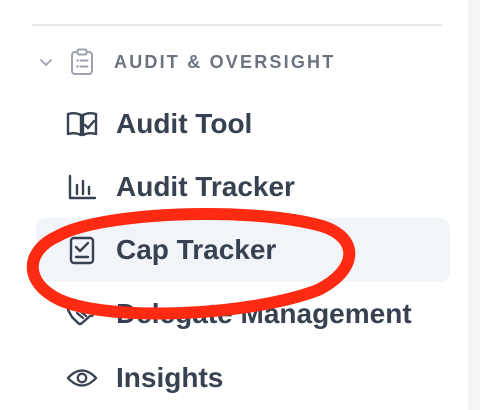 The image size is (480, 410). Describe the element at coordinates (264, 313) in the screenshot. I see `sidebar-item-label: Delegate Management` at that location.